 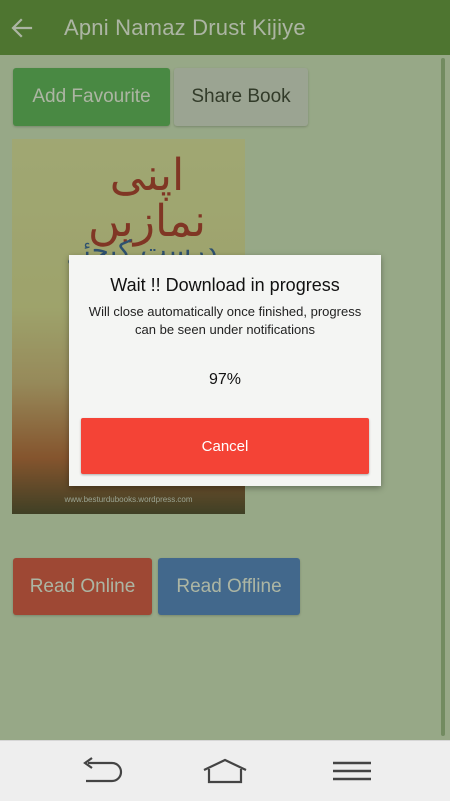 I want to click on nav-home-button, so click(x=225, y=771).